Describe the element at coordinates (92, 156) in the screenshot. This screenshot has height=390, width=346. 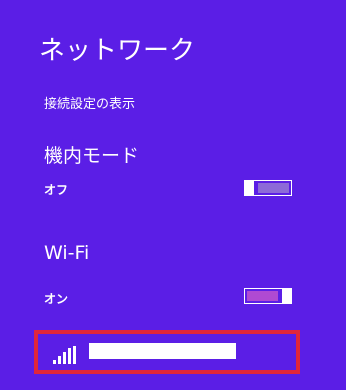
I see `airplane-mode-label: 機内モード` at that location.